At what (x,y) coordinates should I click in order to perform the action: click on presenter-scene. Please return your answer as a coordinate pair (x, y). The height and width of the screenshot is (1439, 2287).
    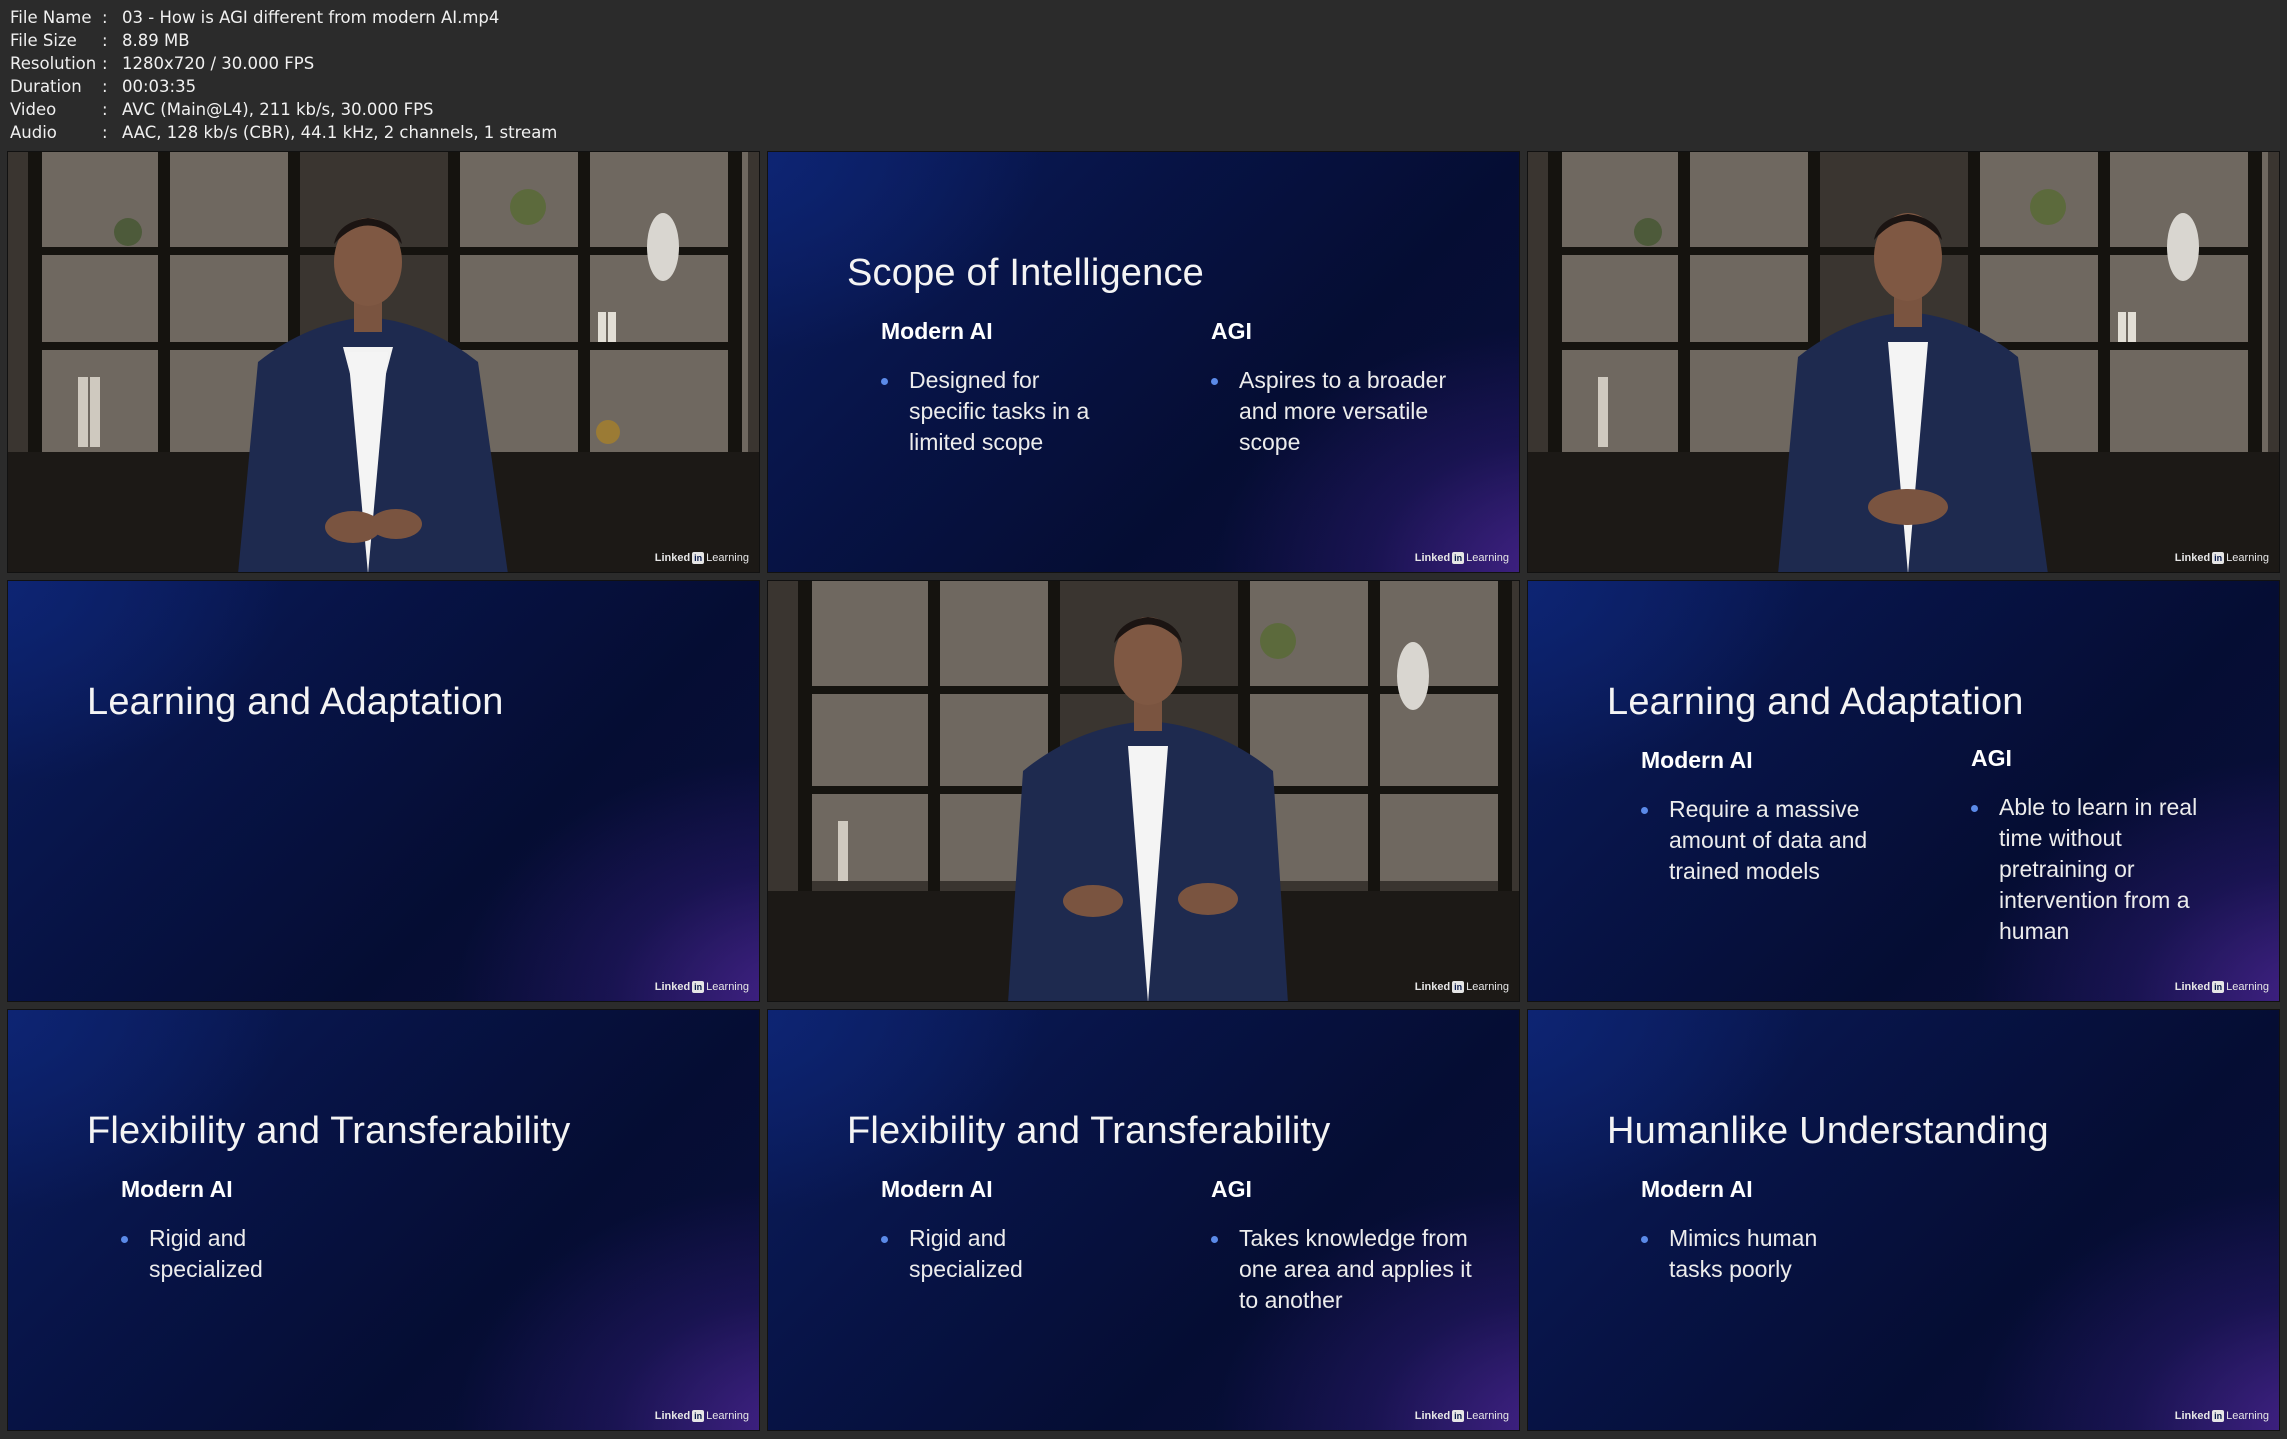
    Looking at the image, I should click on (1903, 362).